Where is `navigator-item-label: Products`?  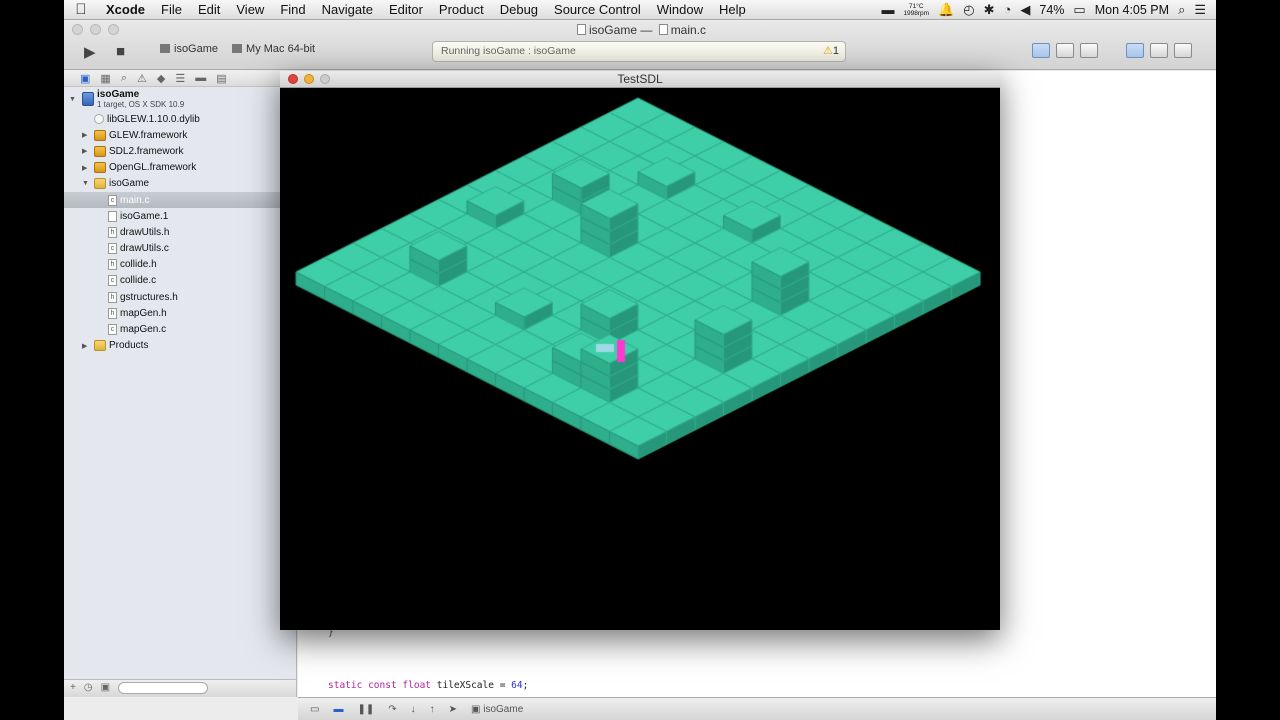
navigator-item-label: Products is located at coordinates (129, 346).